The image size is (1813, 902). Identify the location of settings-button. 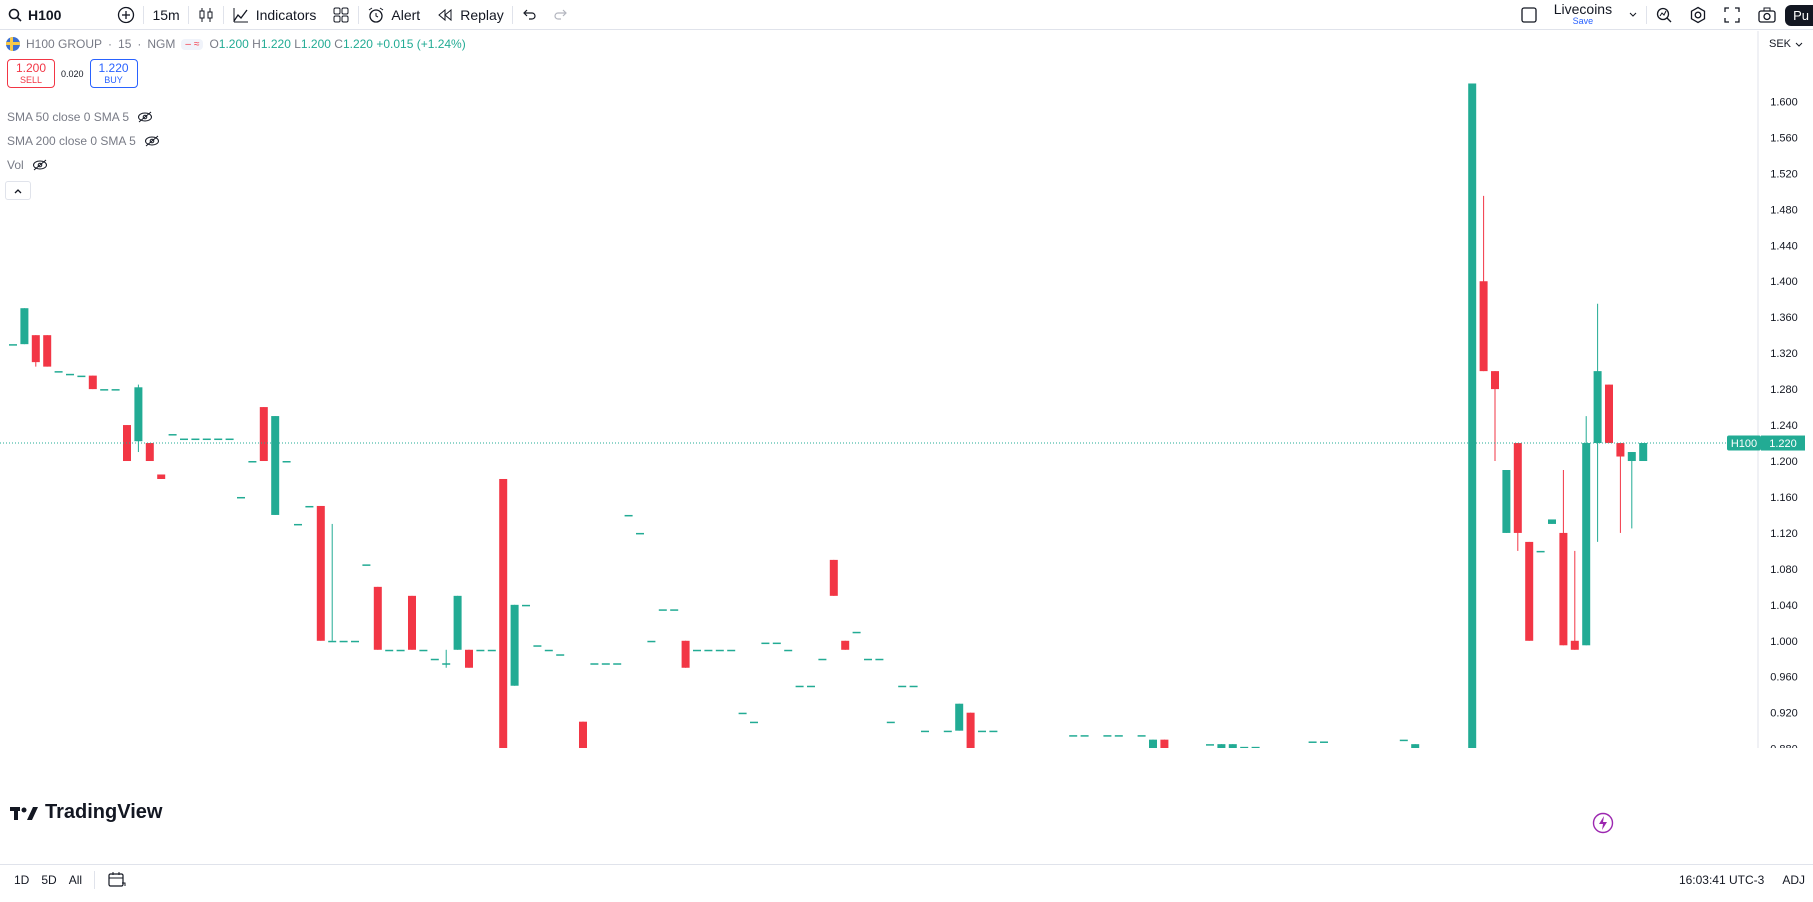
(1698, 15).